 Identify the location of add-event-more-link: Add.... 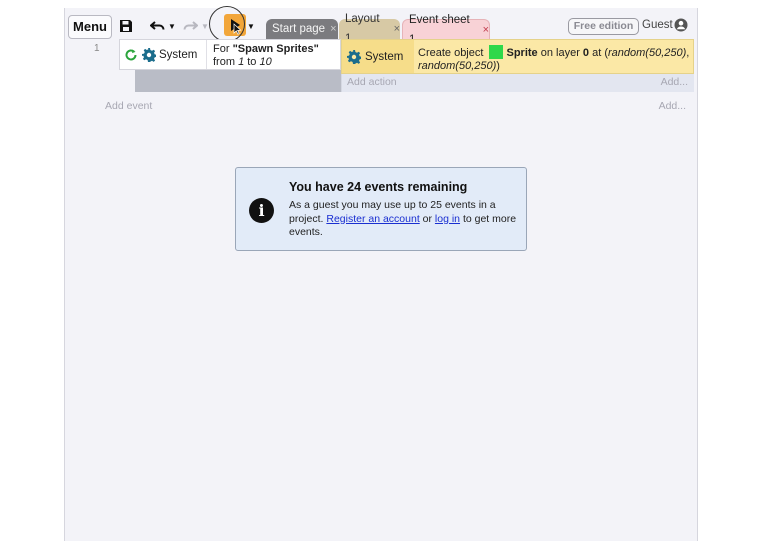
(672, 106).